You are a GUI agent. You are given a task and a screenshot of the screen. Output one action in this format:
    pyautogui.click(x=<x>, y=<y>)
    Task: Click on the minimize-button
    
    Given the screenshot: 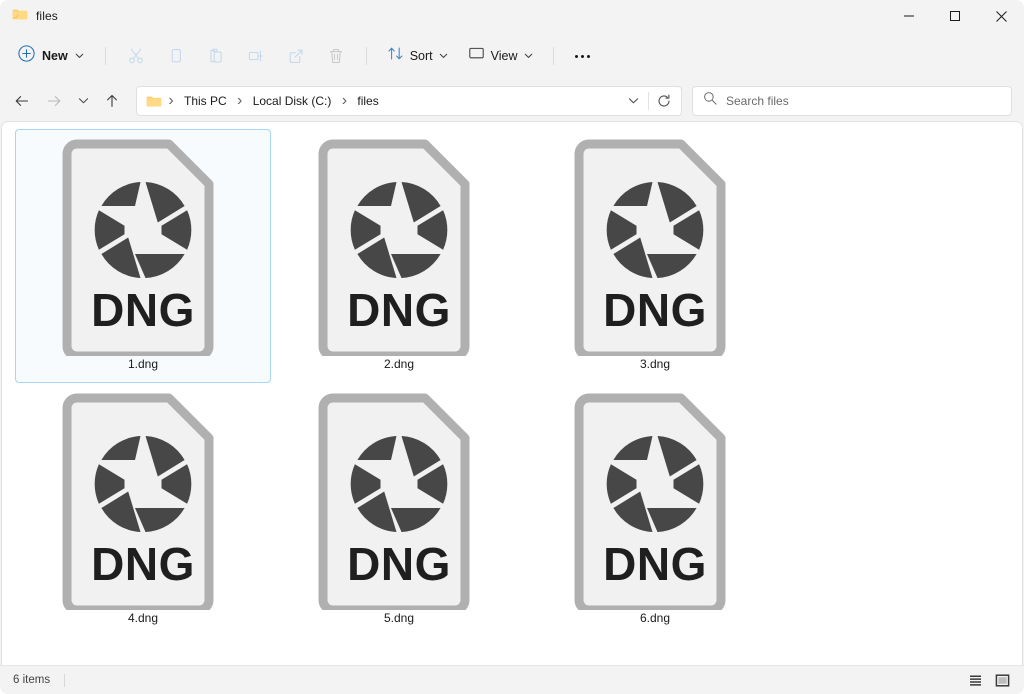 What is the action you would take?
    pyautogui.click(x=909, y=16)
    